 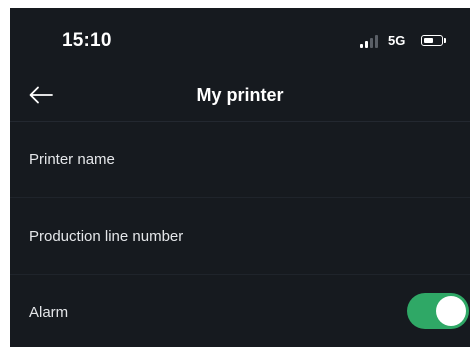 I want to click on nav-bar: My printer, so click(x=240, y=97).